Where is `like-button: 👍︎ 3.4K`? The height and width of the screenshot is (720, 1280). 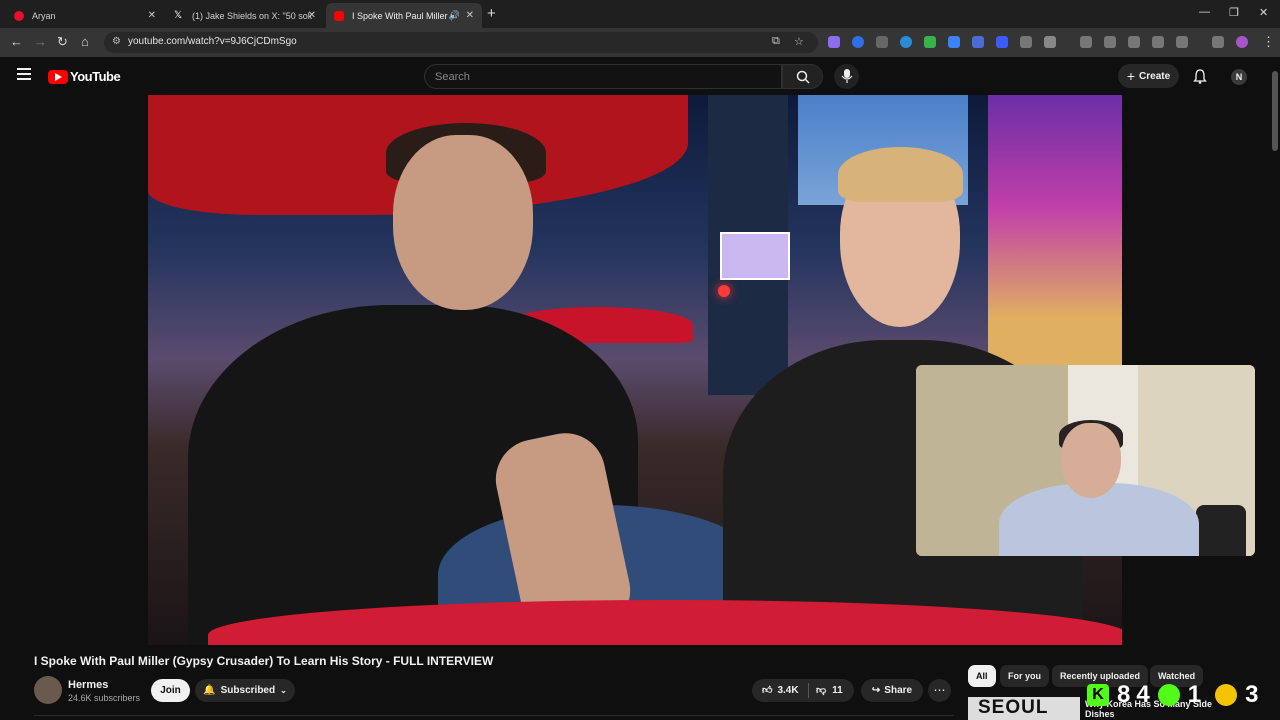 like-button: 👍︎ 3.4K is located at coordinates (780, 690).